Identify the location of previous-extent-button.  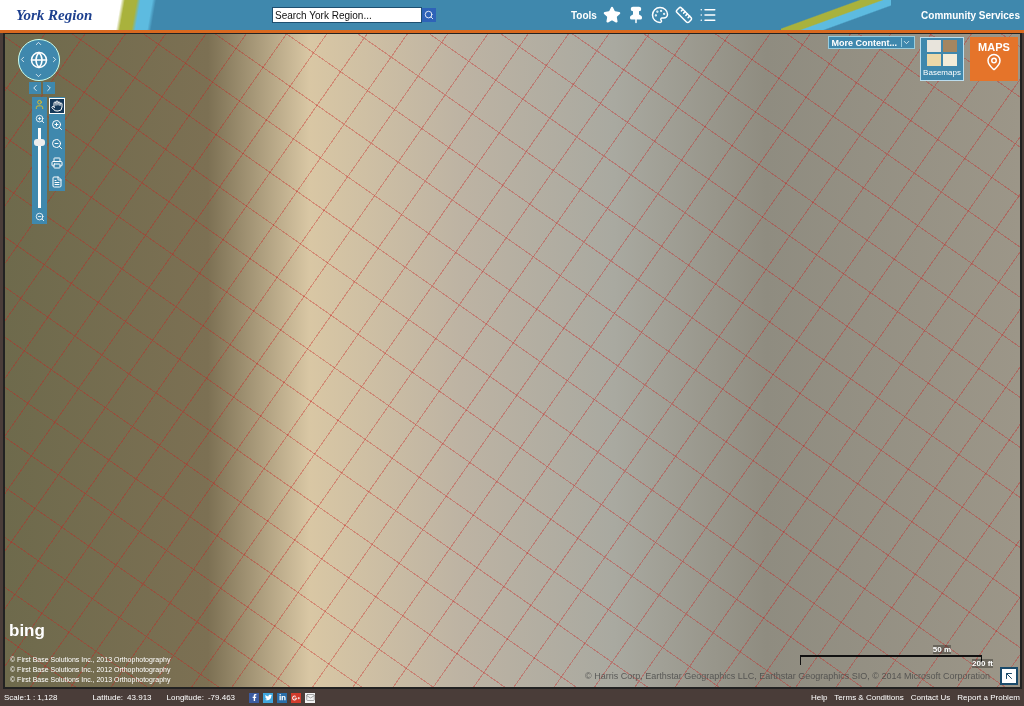
(35, 88).